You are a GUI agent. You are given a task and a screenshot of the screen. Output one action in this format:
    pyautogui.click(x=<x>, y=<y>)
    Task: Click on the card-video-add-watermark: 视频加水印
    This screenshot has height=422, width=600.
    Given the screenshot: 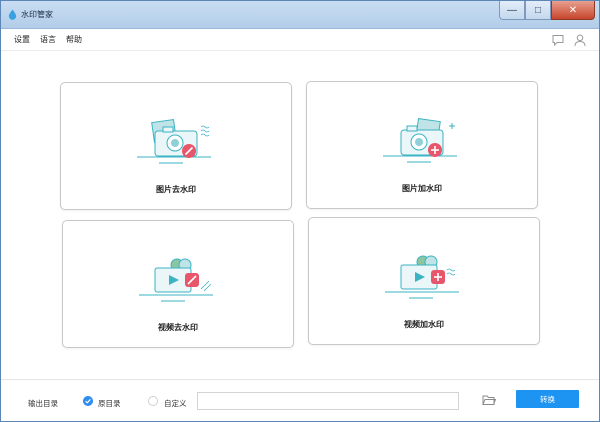 What is the action you would take?
    pyautogui.click(x=424, y=281)
    